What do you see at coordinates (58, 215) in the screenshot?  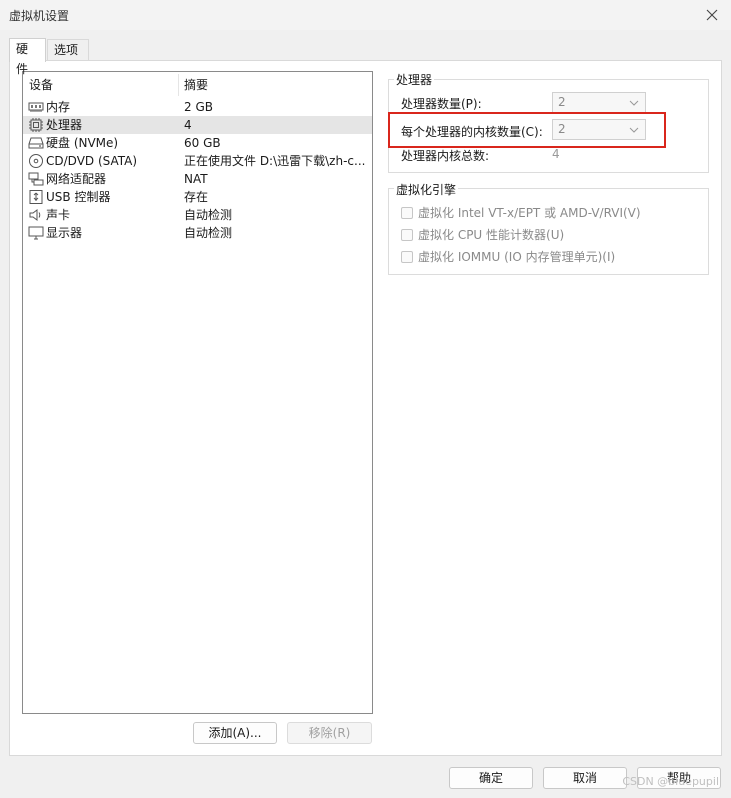 I see `device-name: 声卡` at bounding box center [58, 215].